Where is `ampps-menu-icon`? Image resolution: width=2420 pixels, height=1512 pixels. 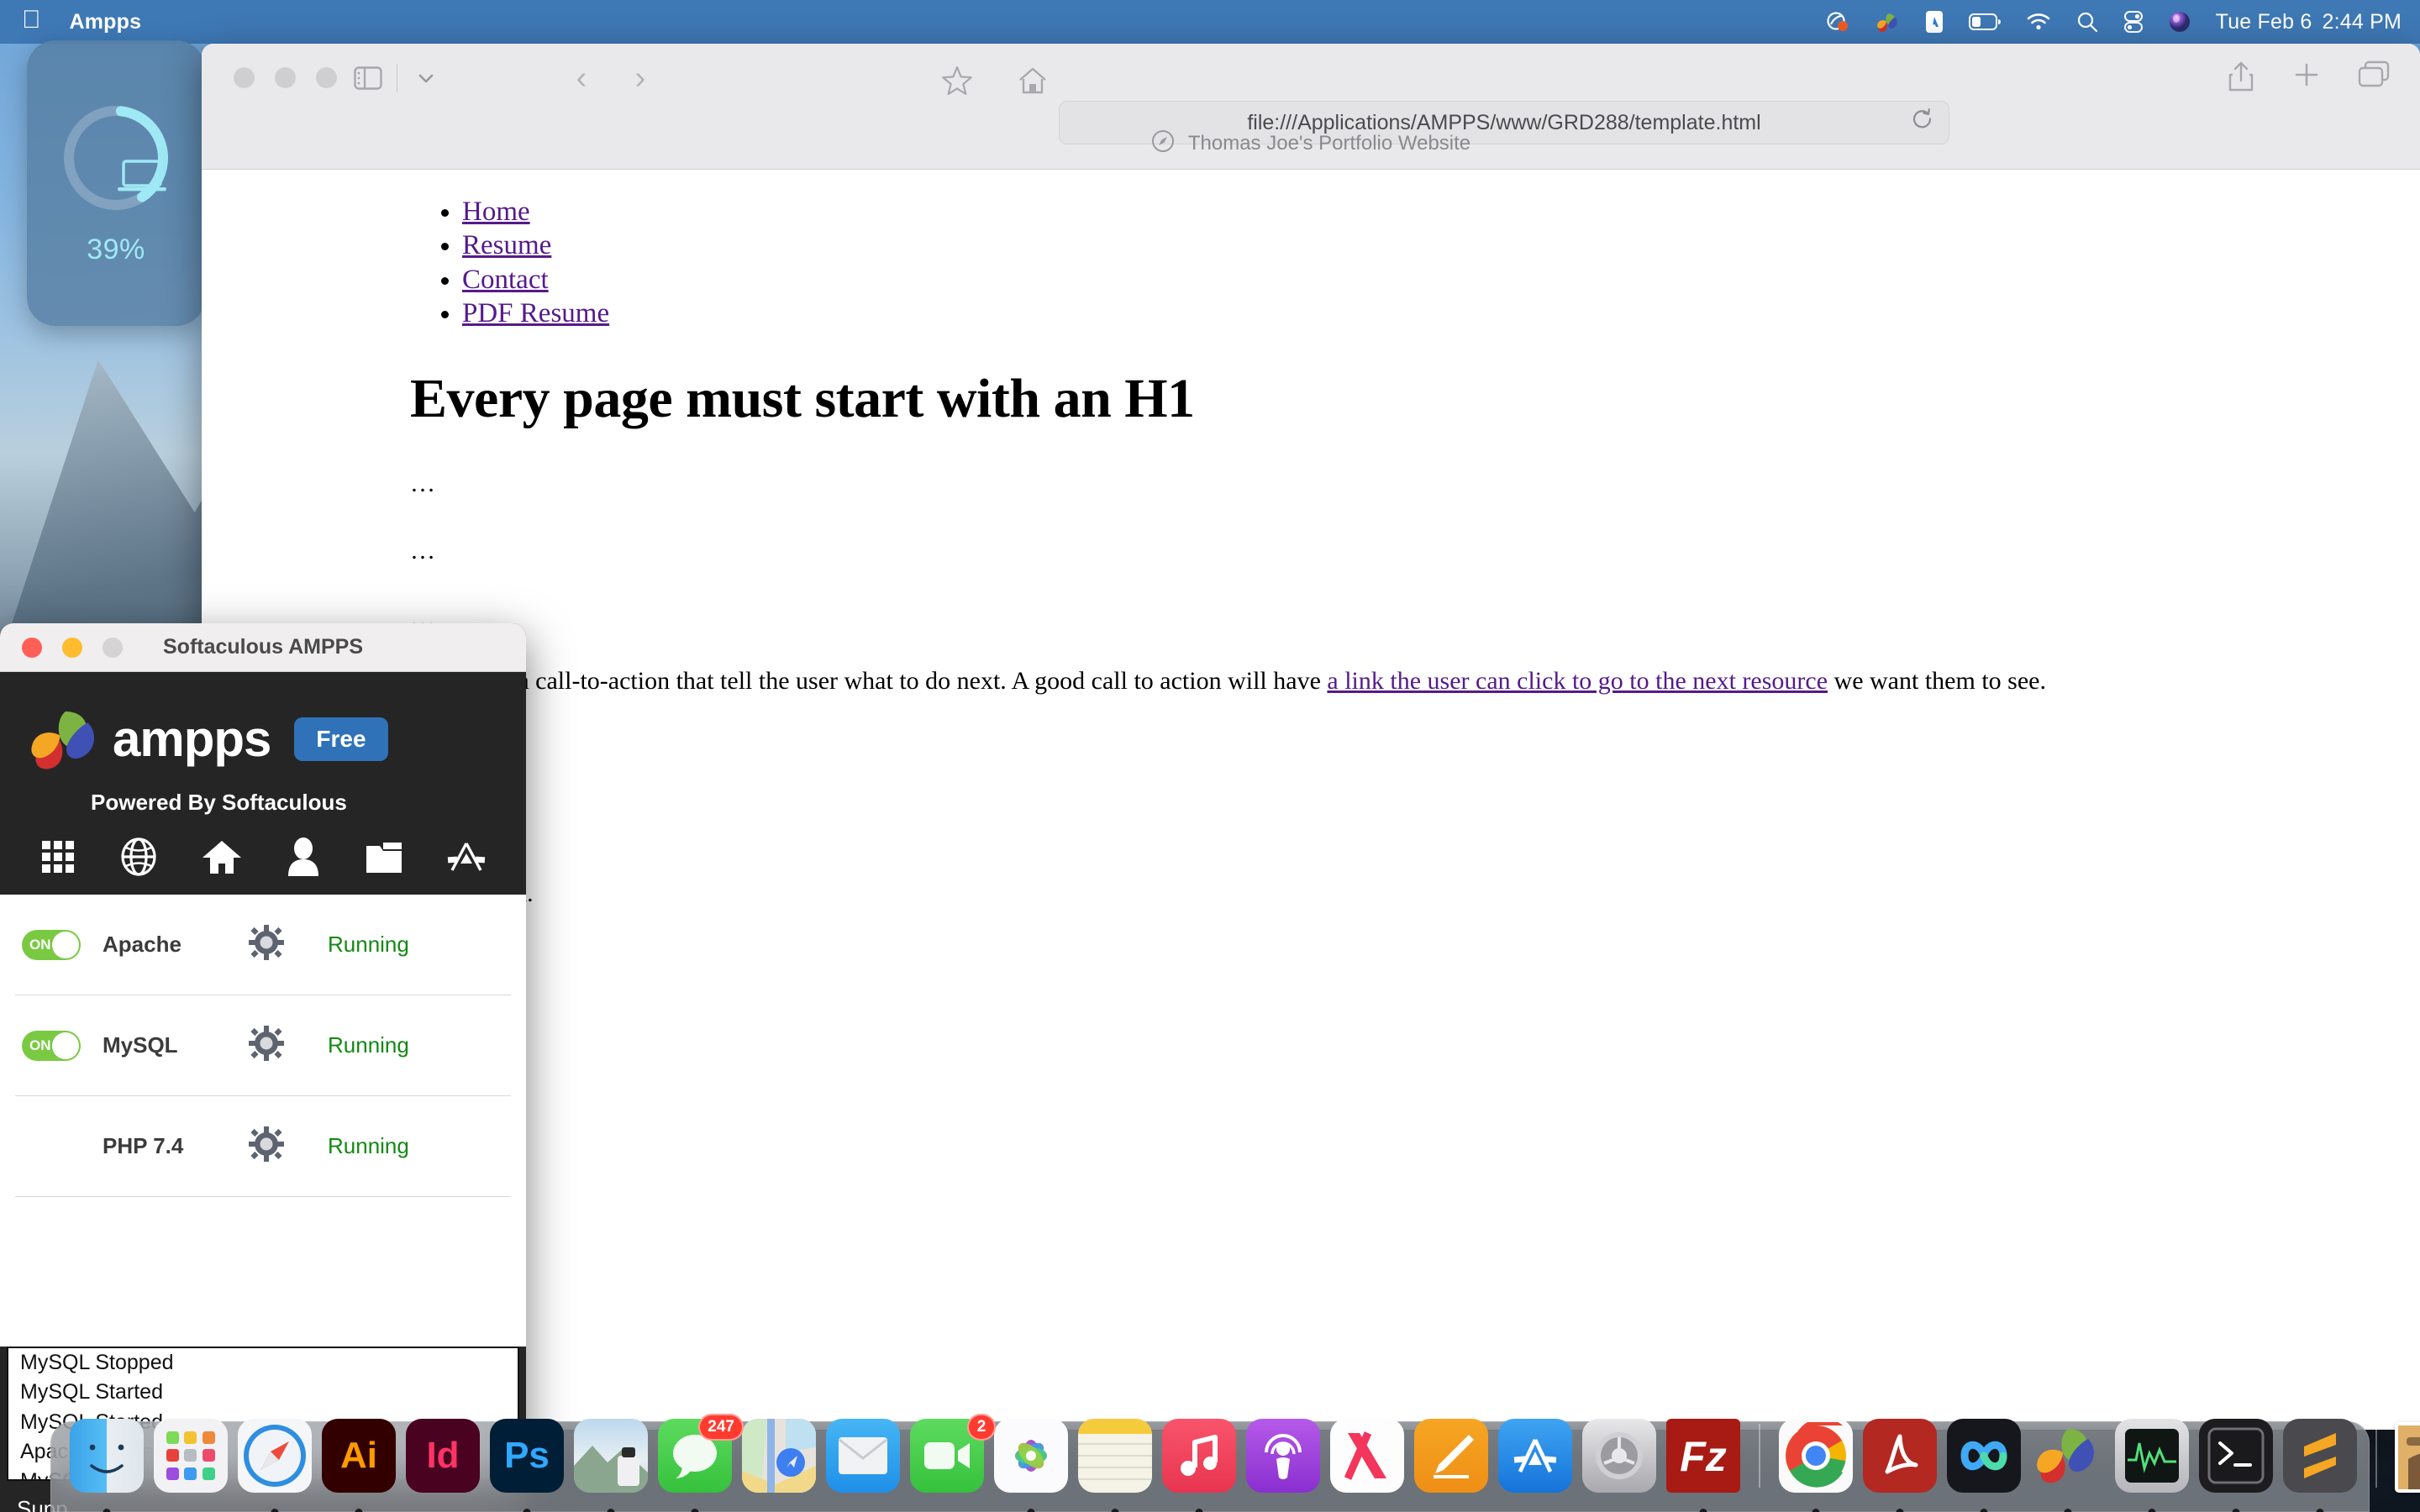 ampps-menu-icon is located at coordinates (1888, 22).